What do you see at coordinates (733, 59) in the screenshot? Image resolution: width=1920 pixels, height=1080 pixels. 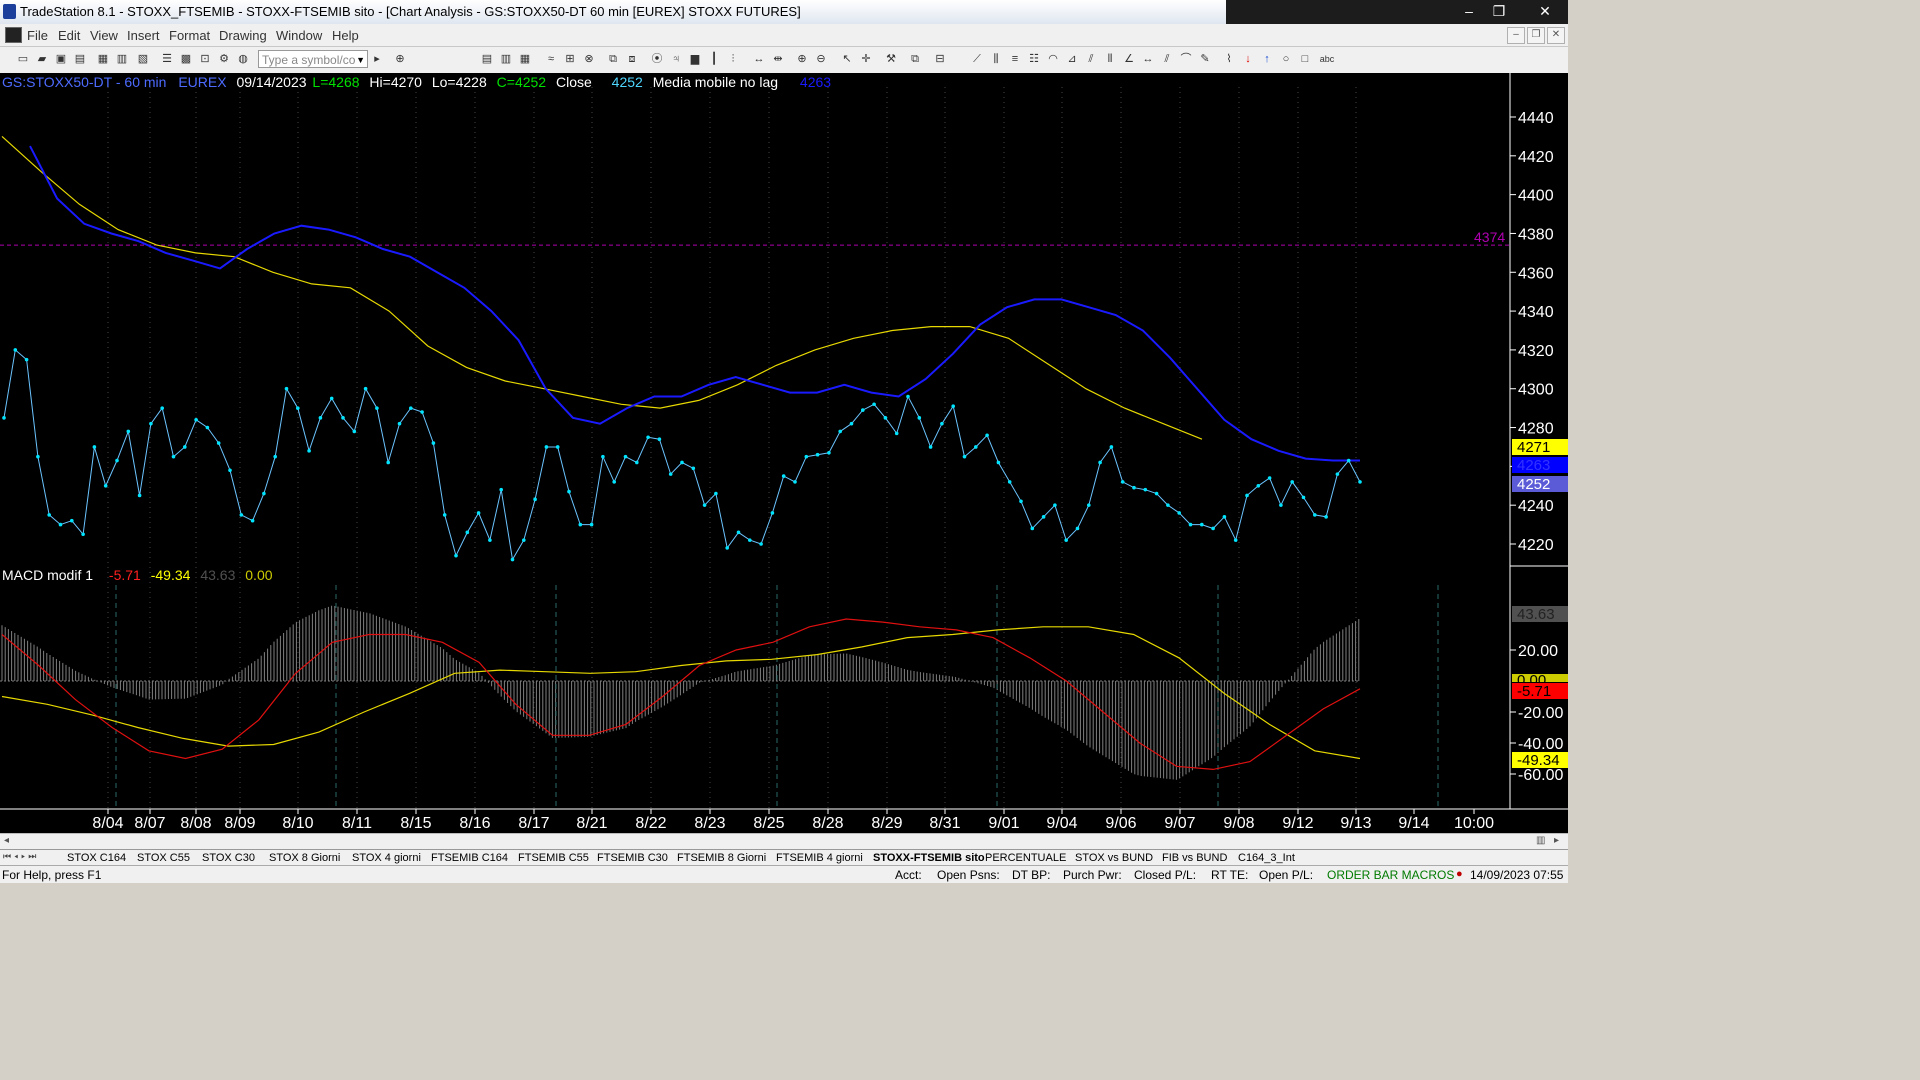 I see `line-chart-icon: ⫶` at bounding box center [733, 59].